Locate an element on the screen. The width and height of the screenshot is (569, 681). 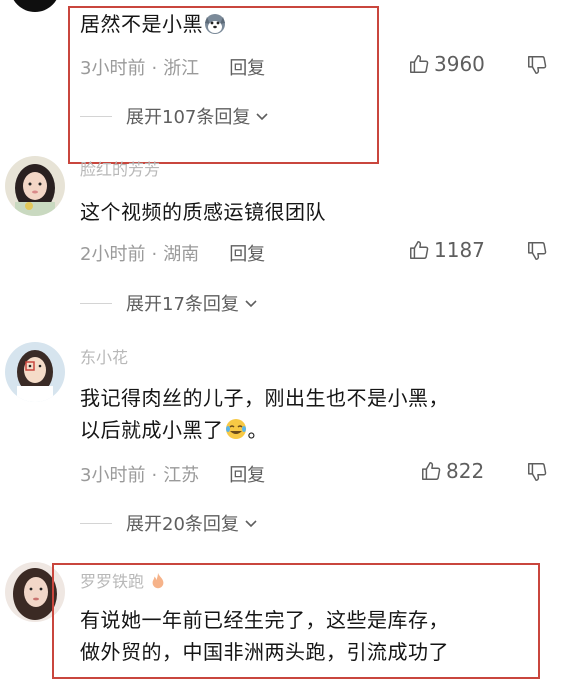
comment-text-line: 我记得肉丝的儿子，刚出生也不是小黑， is located at coordinates (264, 398).